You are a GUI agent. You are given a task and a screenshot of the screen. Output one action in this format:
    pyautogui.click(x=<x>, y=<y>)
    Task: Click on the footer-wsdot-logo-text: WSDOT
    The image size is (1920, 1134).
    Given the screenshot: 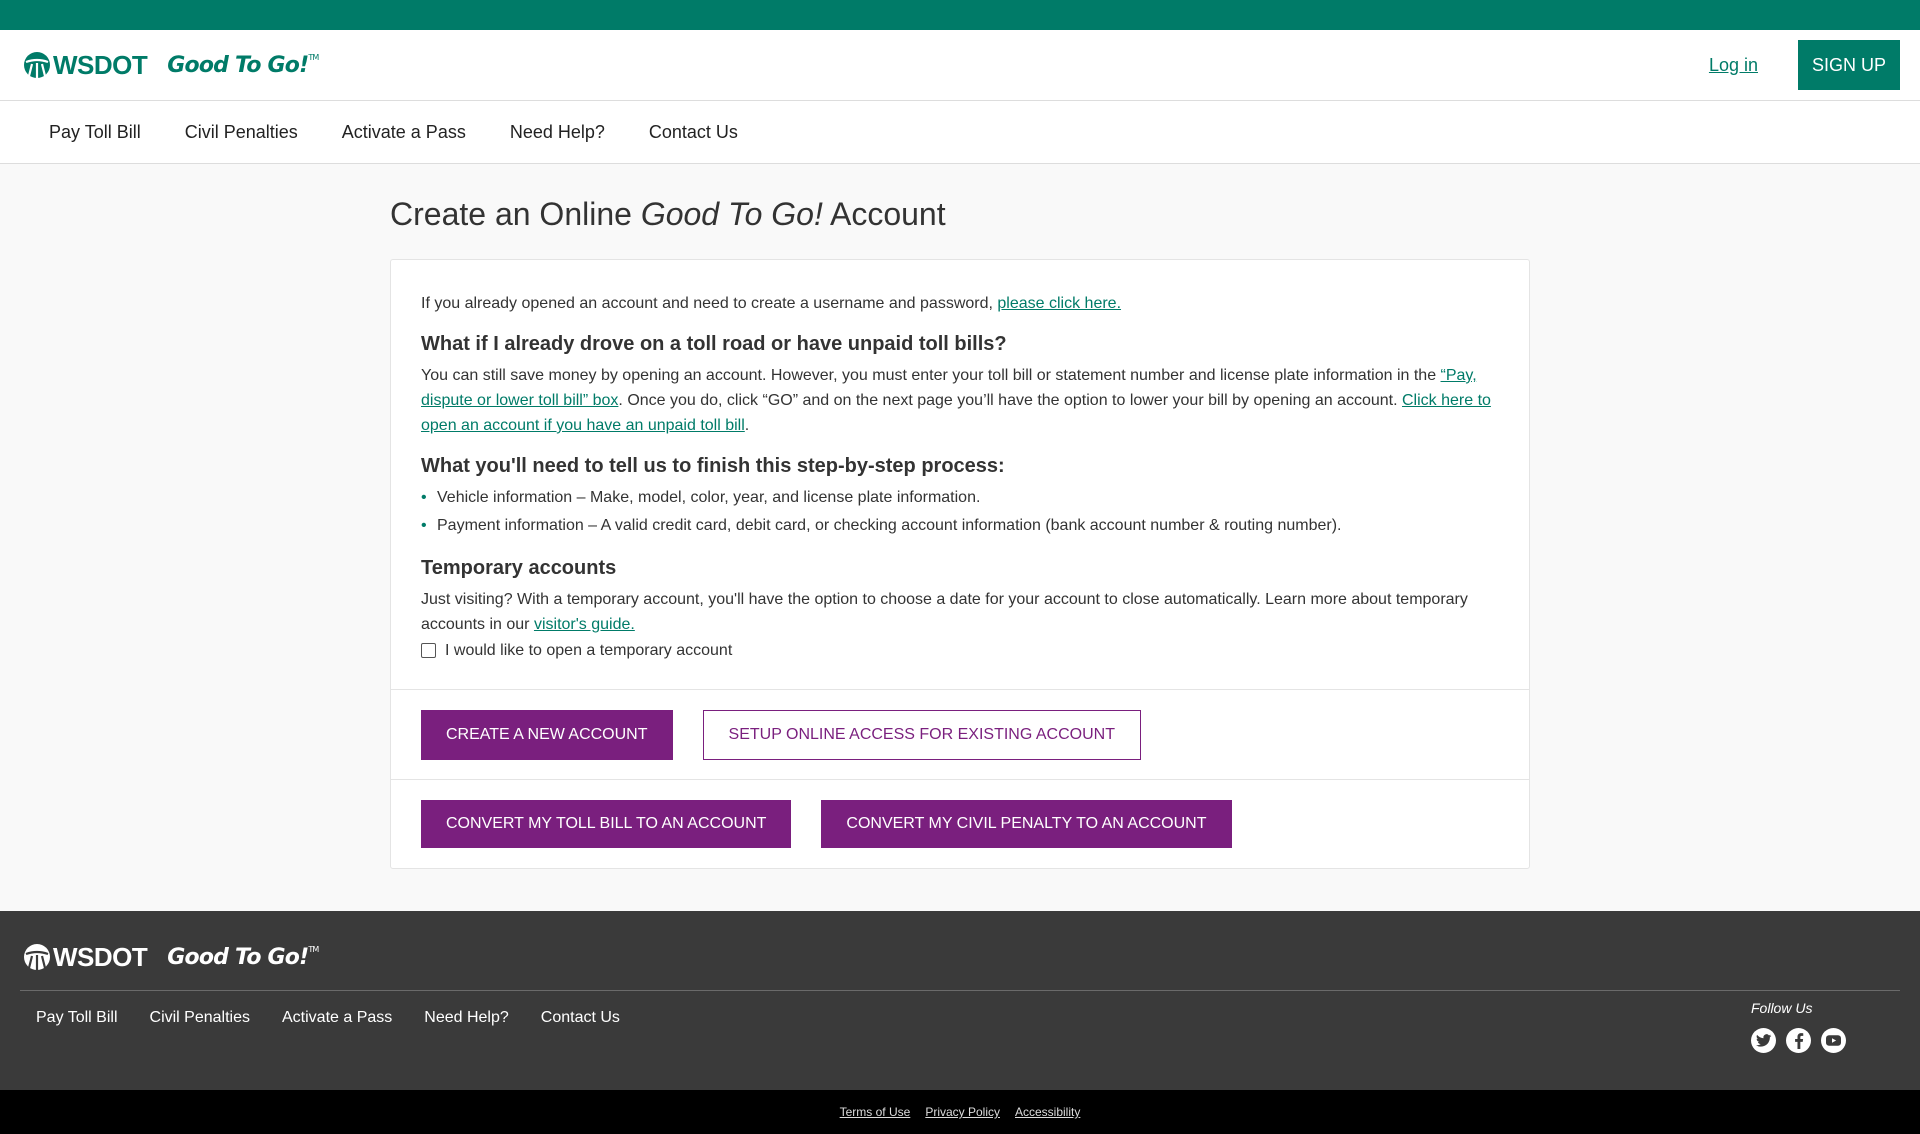 What is the action you would take?
    pyautogui.click(x=100, y=956)
    